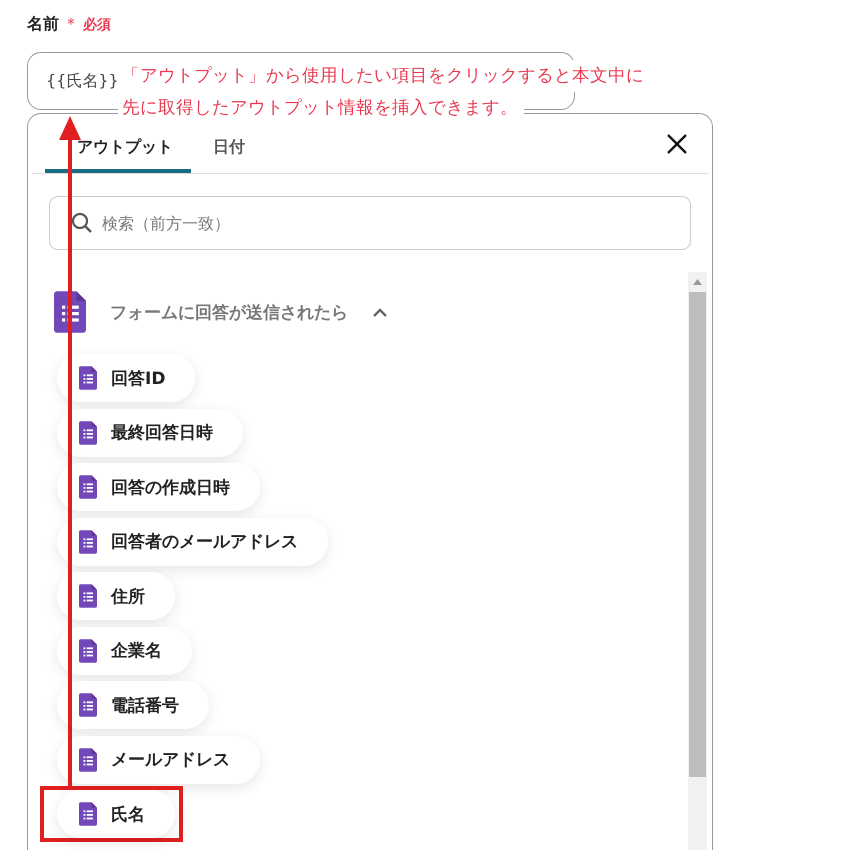  Describe the element at coordinates (97, 25) in the screenshot. I see `required-text: 必須` at that location.